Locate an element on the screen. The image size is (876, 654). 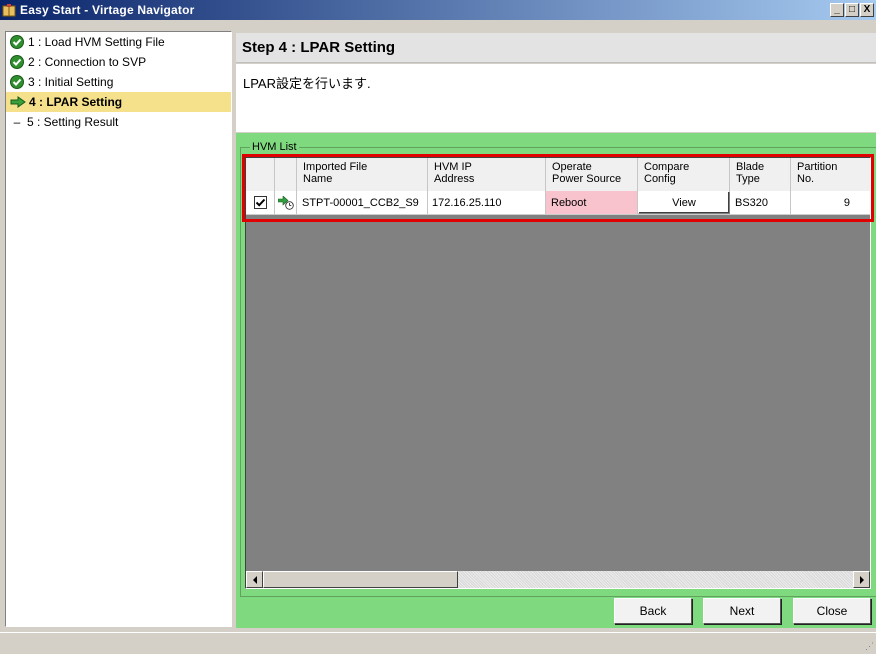
header-line: Address is located at coordinates (454, 179).